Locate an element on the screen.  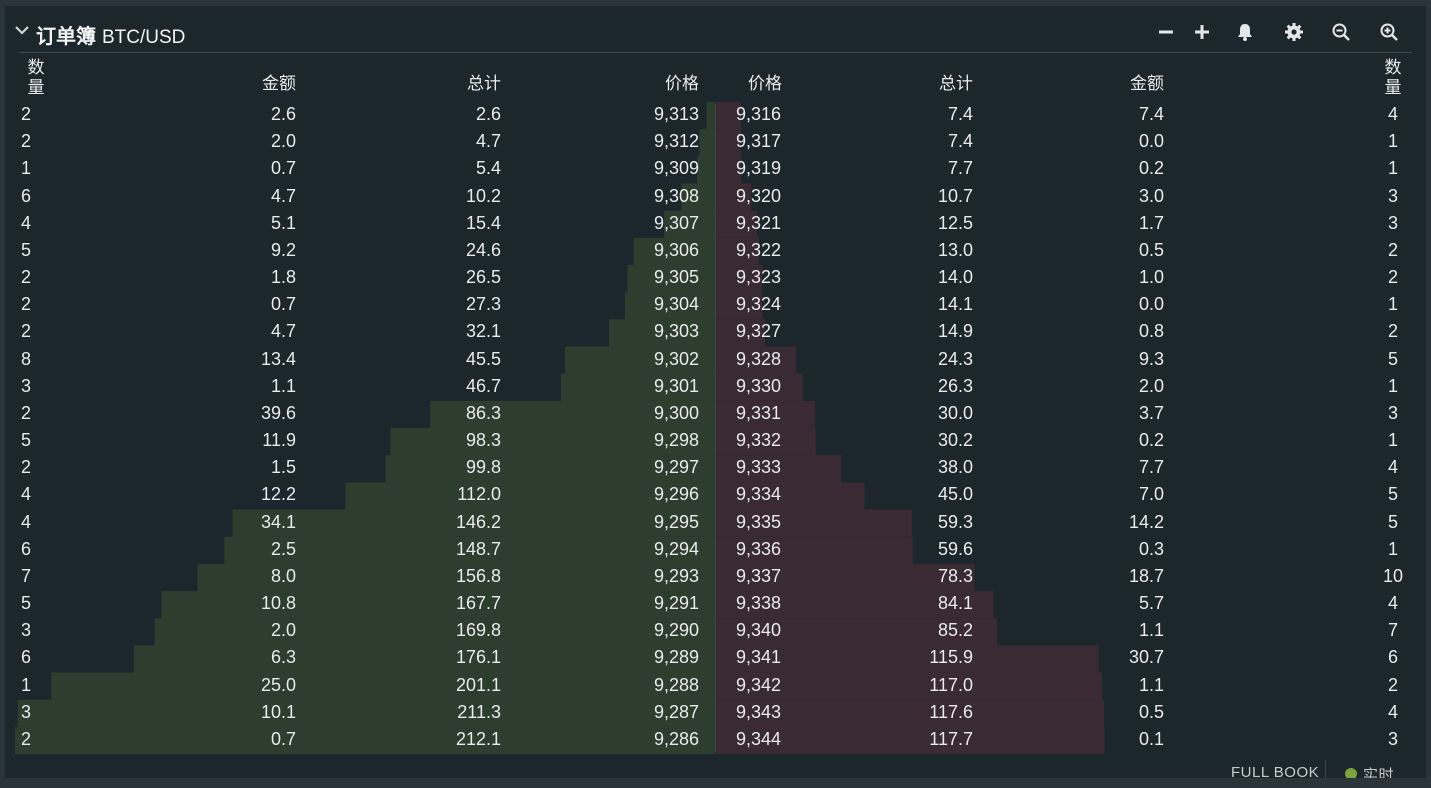
table-row: 3 1.1 46.7 9,301 9,330 26.3 2.0 1 is located at coordinates (715, 386).